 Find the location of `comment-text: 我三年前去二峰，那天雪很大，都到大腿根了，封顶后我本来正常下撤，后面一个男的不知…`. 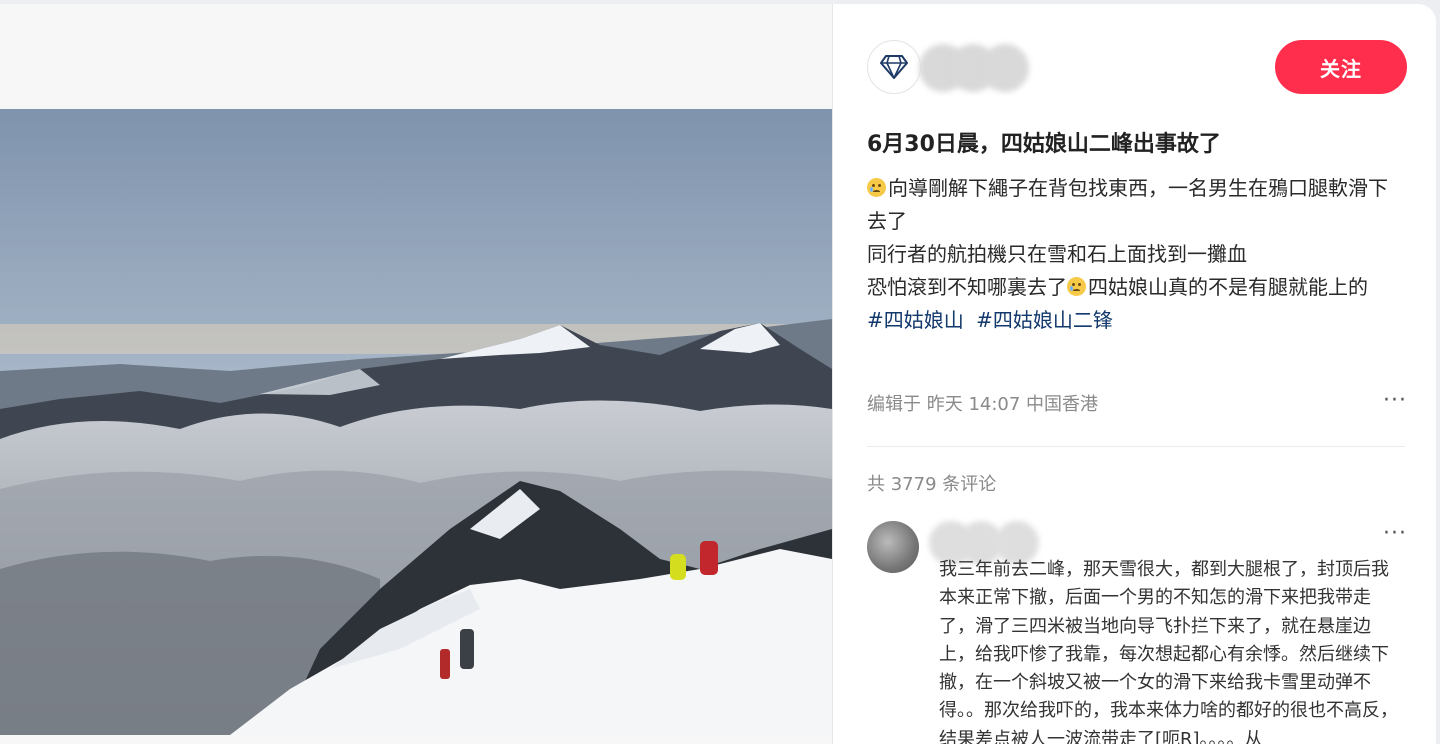

comment-text: 我三年前去二峰，那天雪很大，都到大腿根了，封顶后我本来正常下撤，后面一个男的不知… is located at coordinates (1168, 651).